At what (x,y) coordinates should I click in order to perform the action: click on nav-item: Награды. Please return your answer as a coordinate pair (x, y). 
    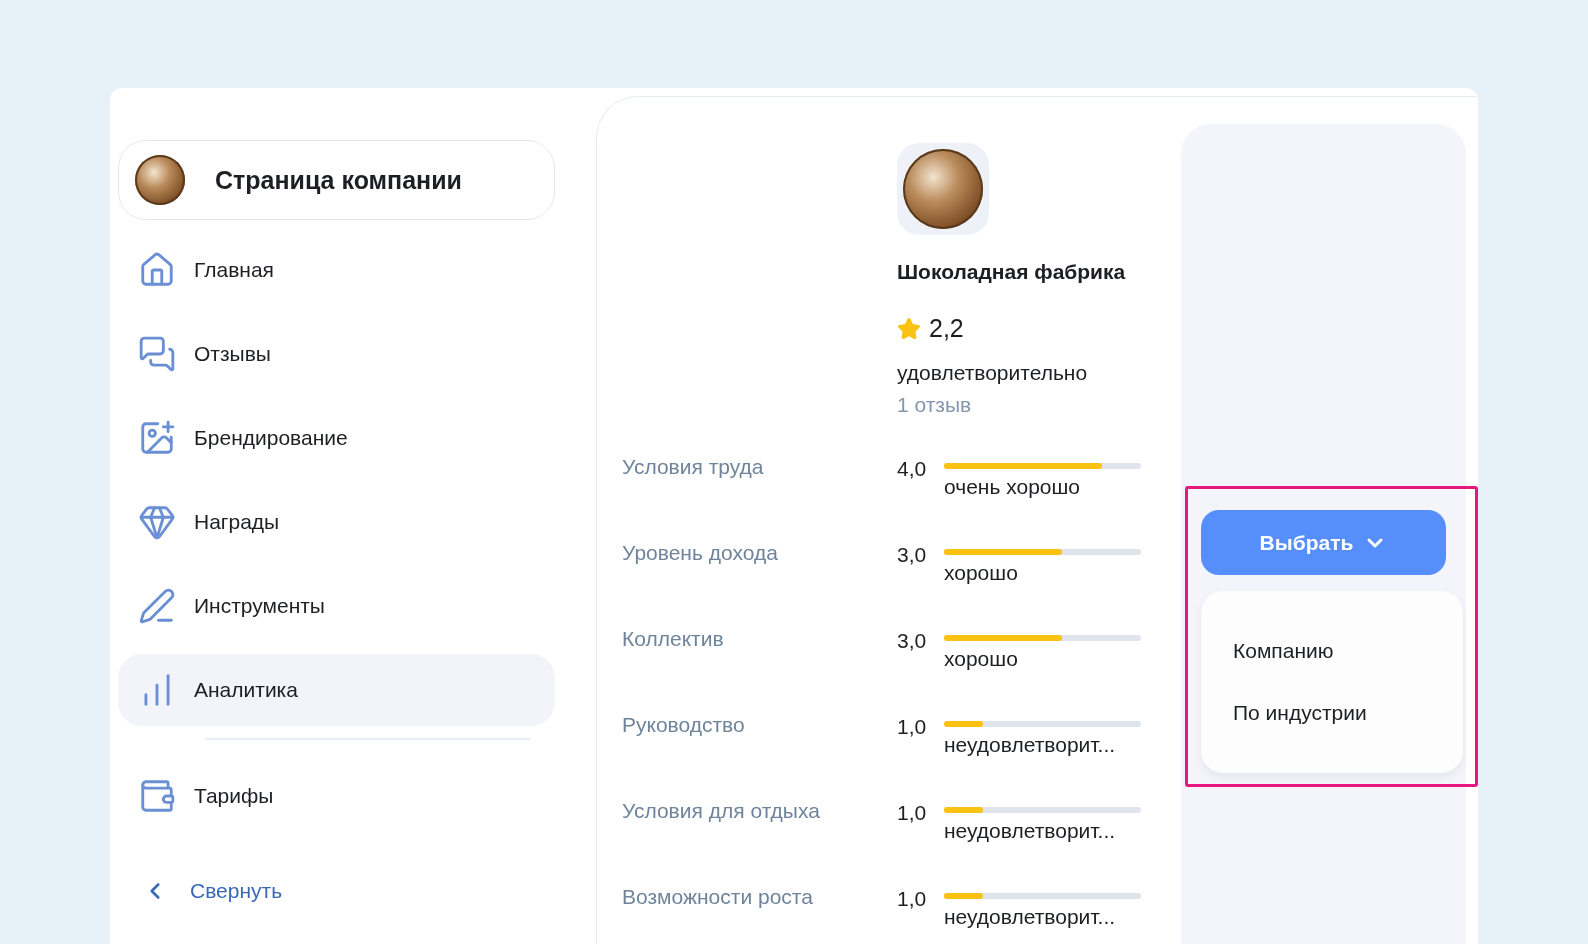
    Looking at the image, I should click on (336, 522).